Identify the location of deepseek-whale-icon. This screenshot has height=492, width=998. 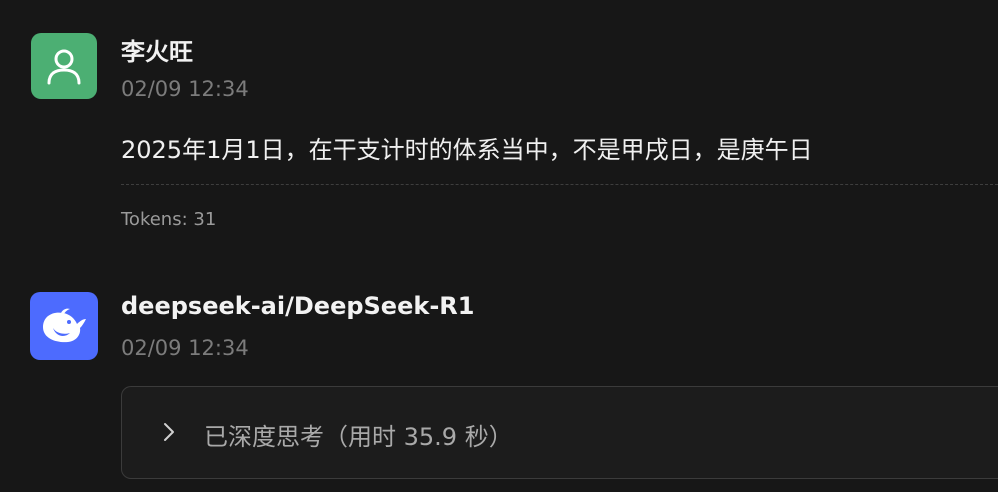
(64, 325).